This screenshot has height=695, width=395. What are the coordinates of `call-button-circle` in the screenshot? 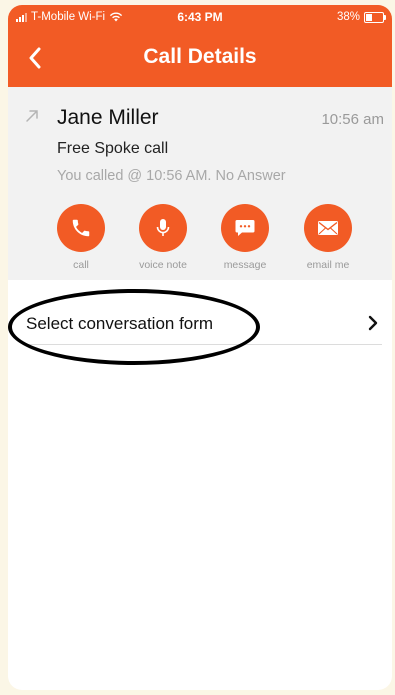 It's located at (81, 228).